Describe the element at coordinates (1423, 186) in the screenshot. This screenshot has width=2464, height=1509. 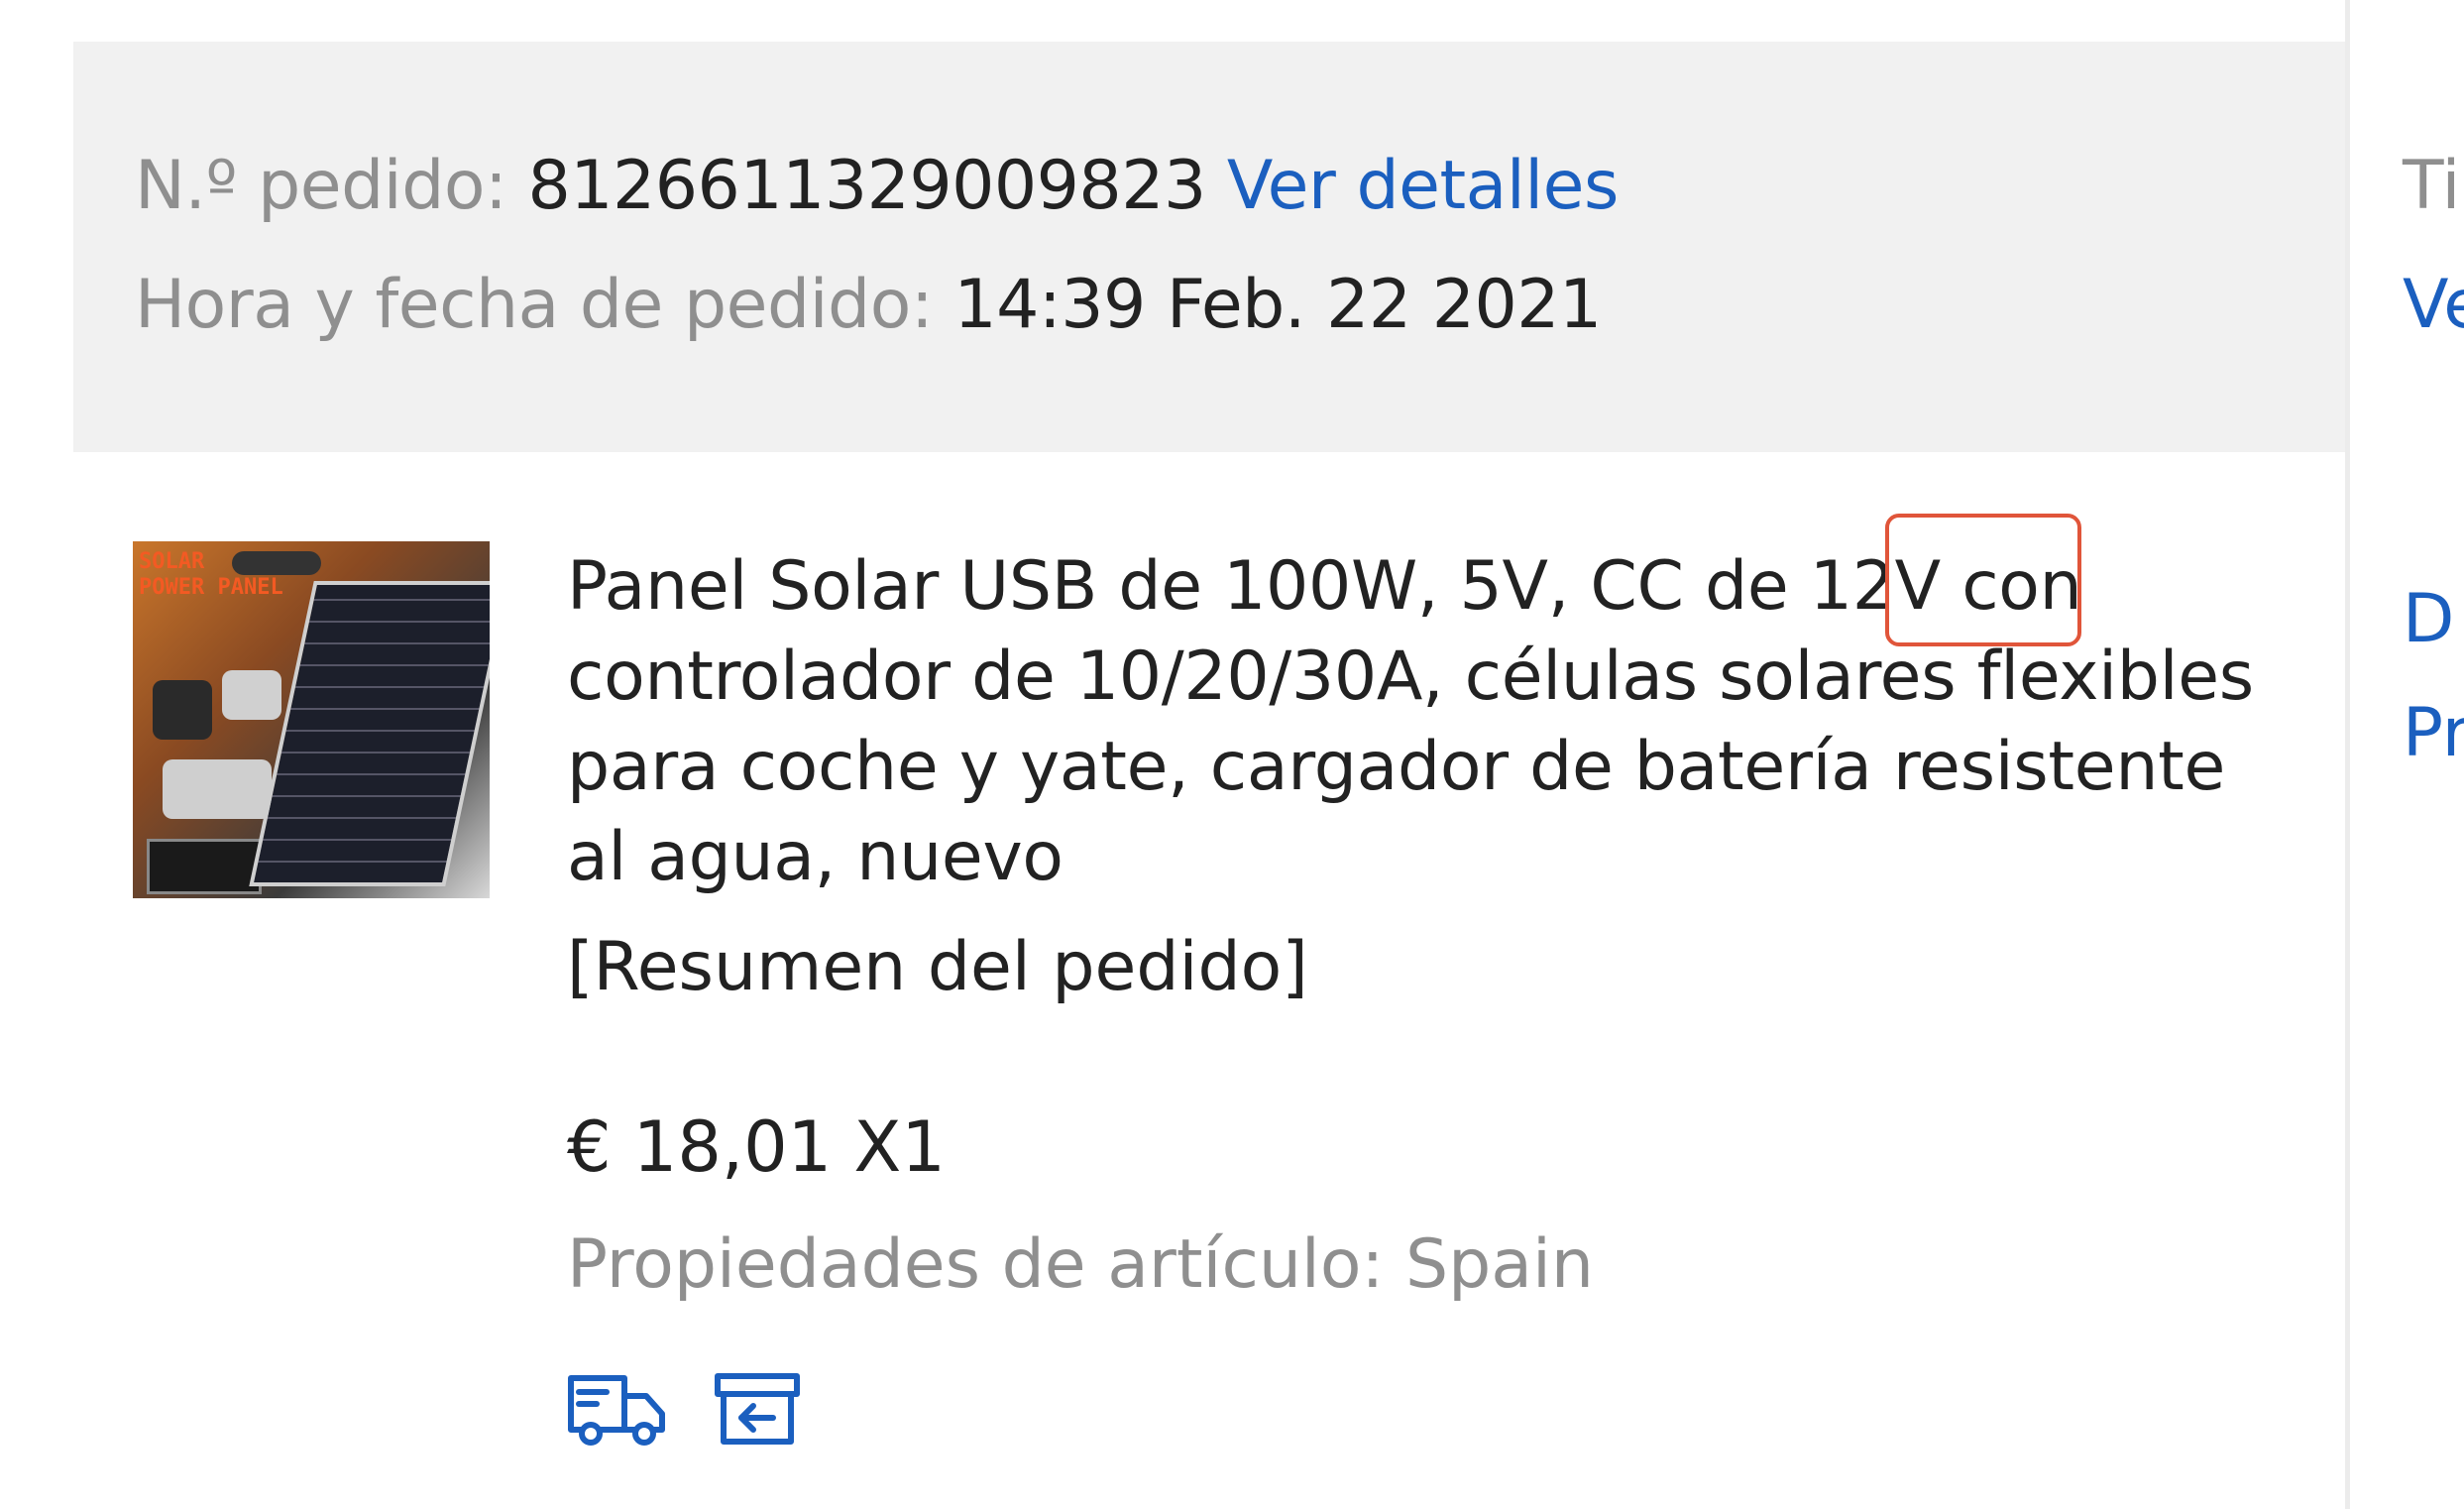
I see `view-details-link: Ver detalles` at that location.